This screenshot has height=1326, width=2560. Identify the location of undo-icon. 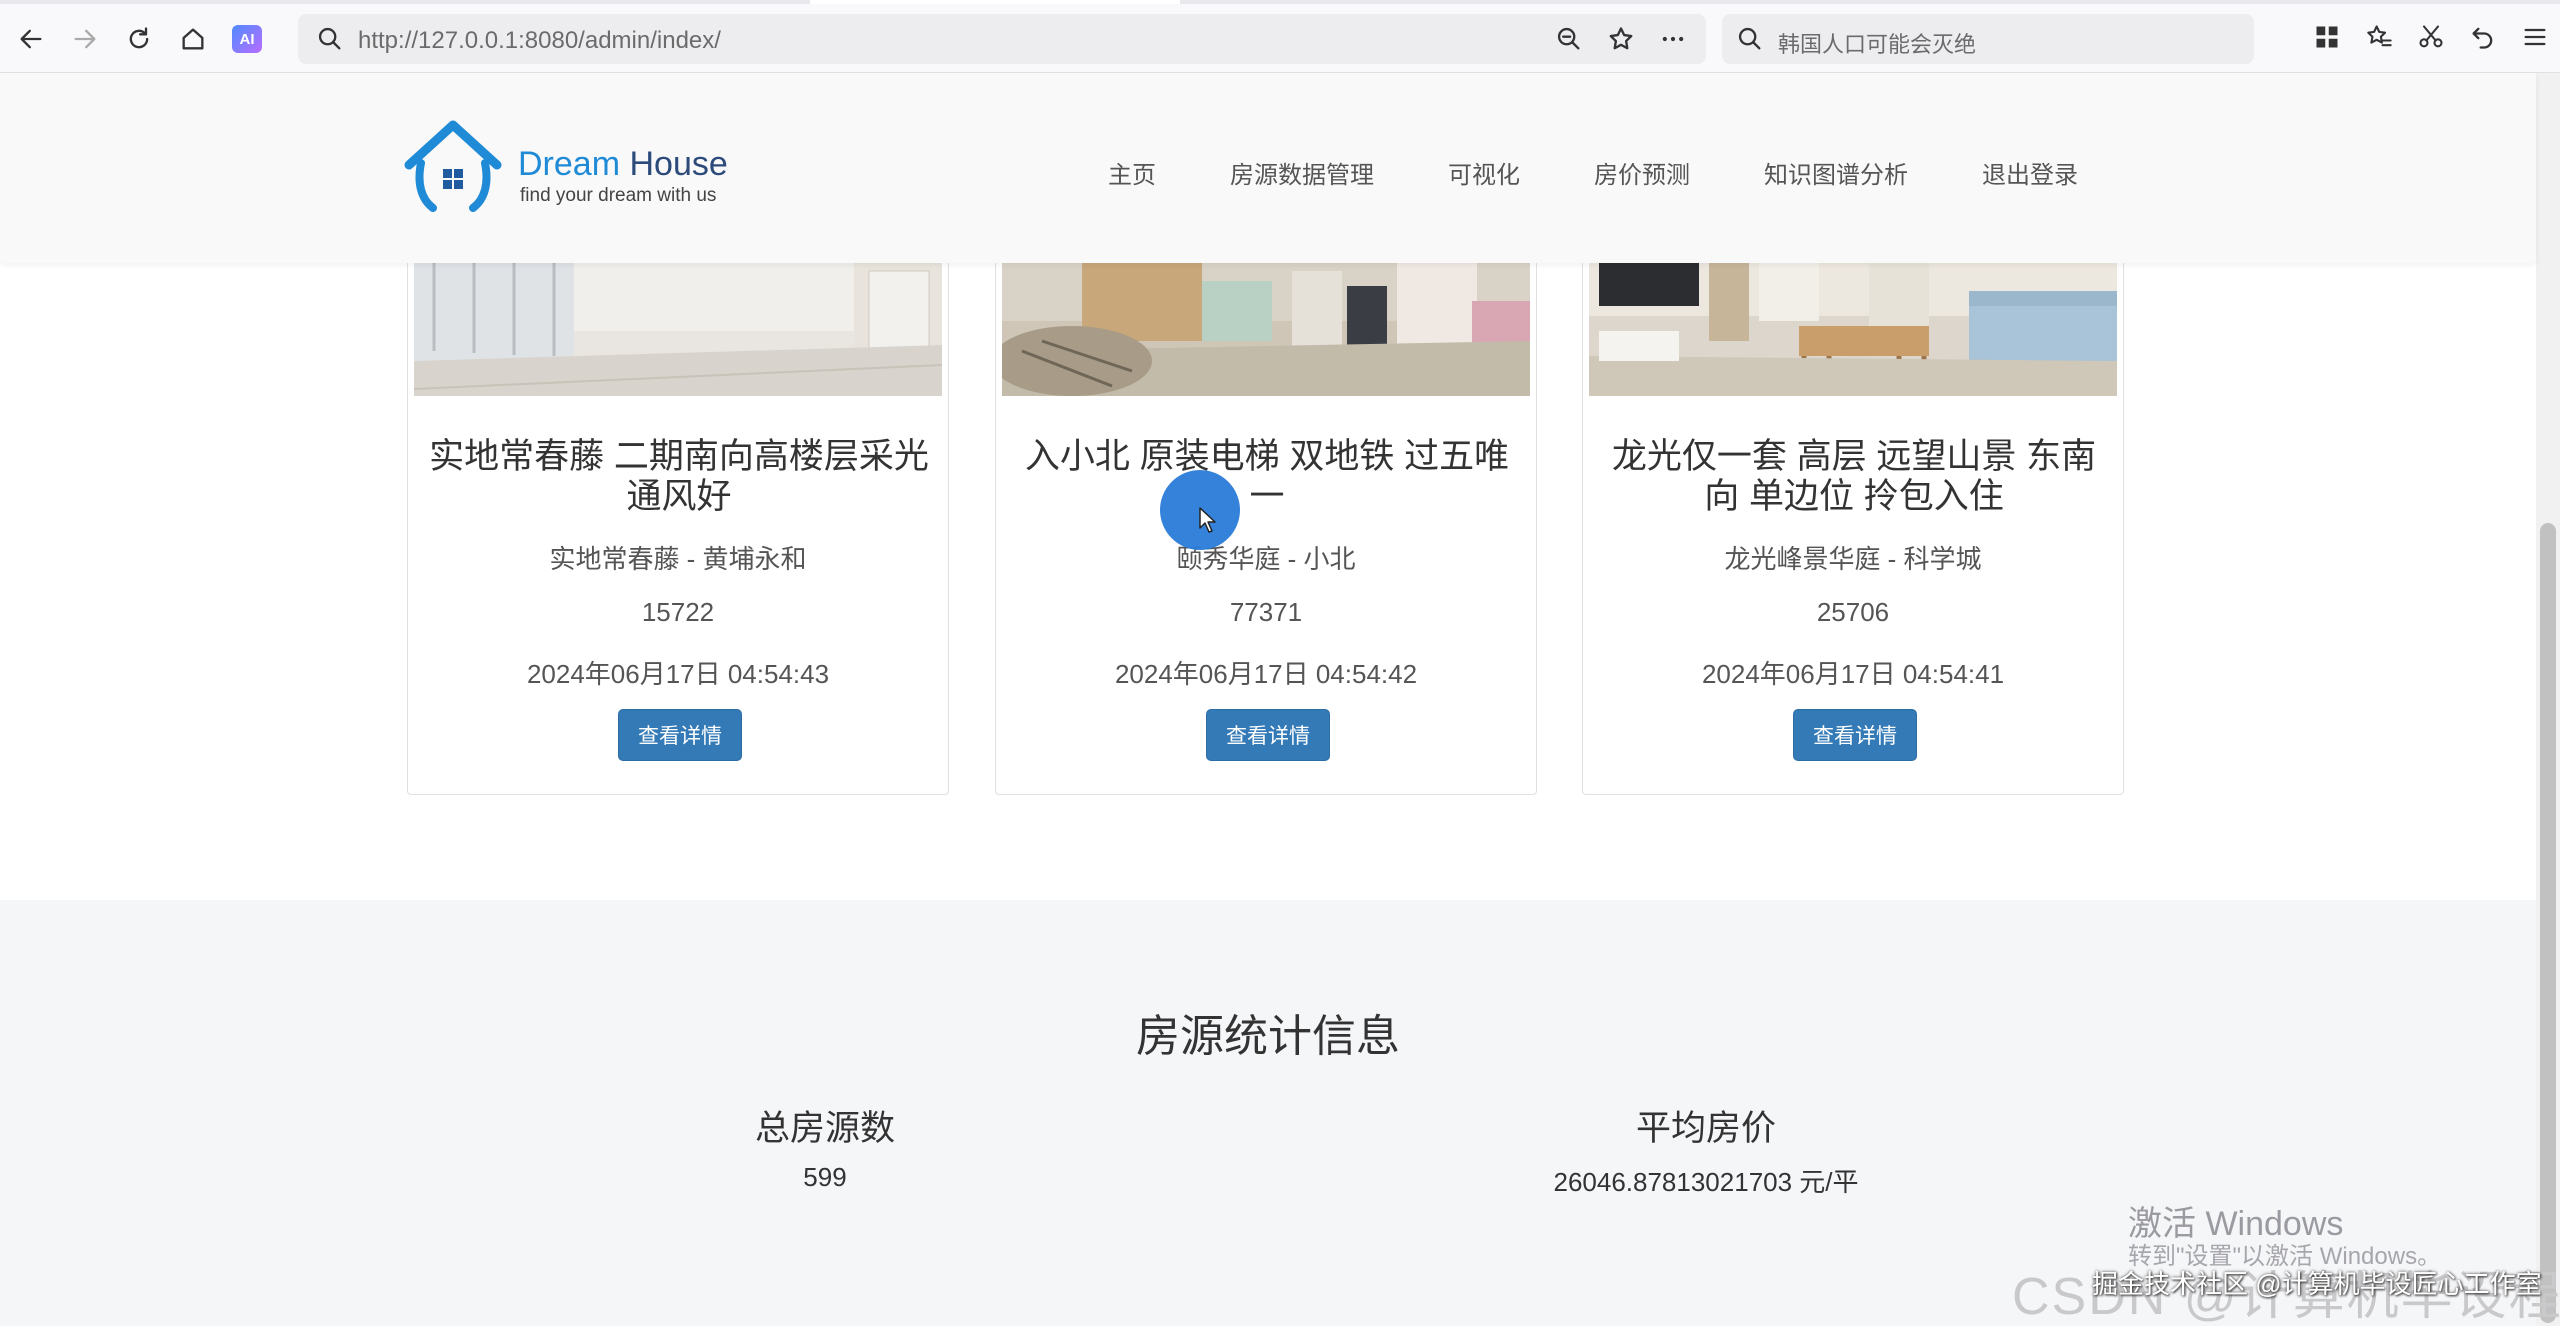
(2483, 37).